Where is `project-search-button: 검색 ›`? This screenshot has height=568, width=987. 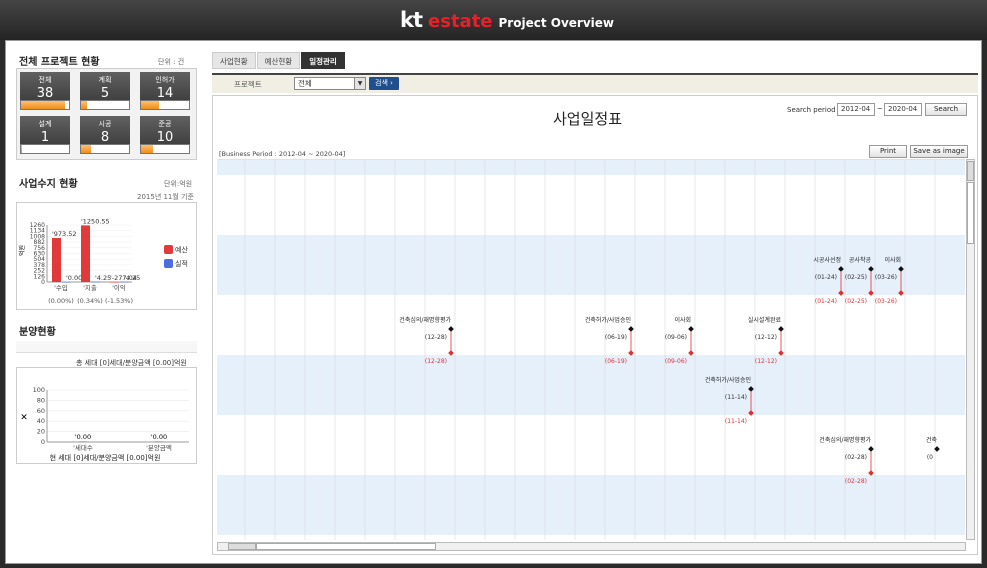
project-search-button: 검색 › is located at coordinates (384, 83).